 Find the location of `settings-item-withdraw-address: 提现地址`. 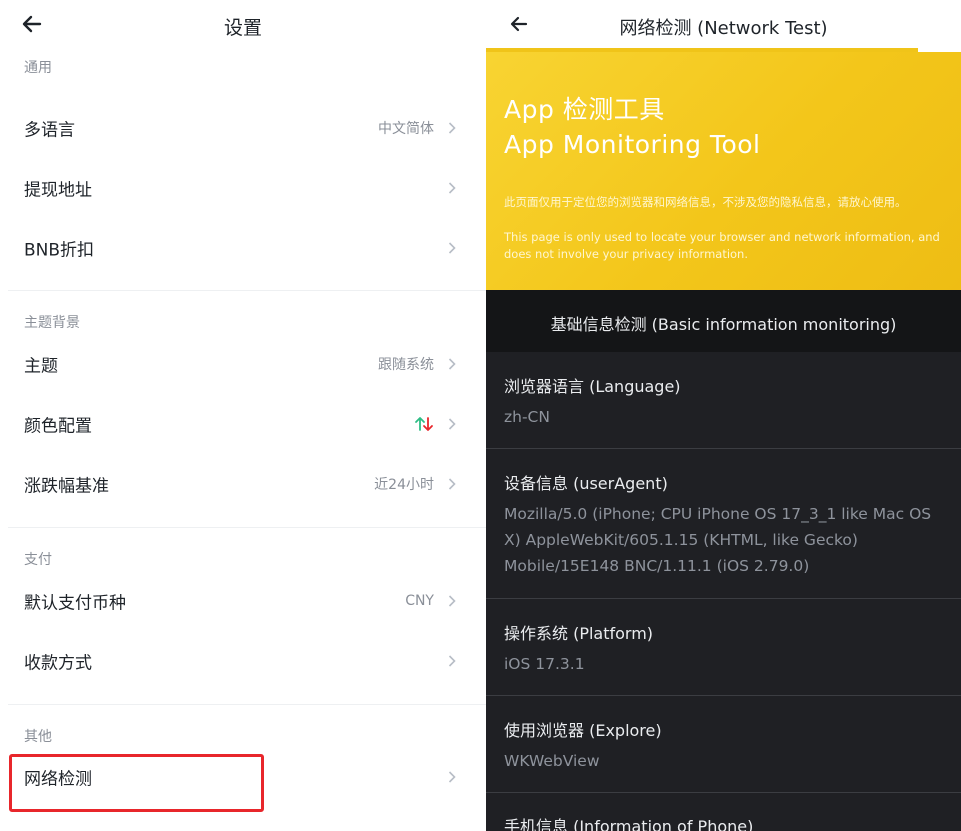

settings-item-withdraw-address: 提现地址 is located at coordinates (243, 188).